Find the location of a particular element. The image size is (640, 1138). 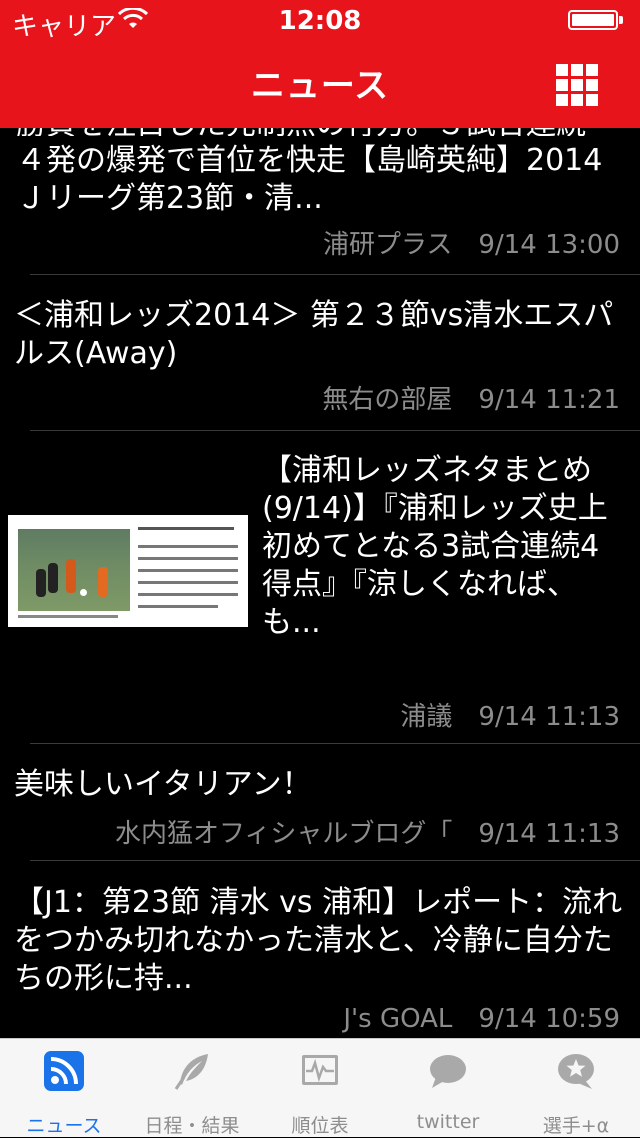

star-bubble-icon is located at coordinates (576, 1071).